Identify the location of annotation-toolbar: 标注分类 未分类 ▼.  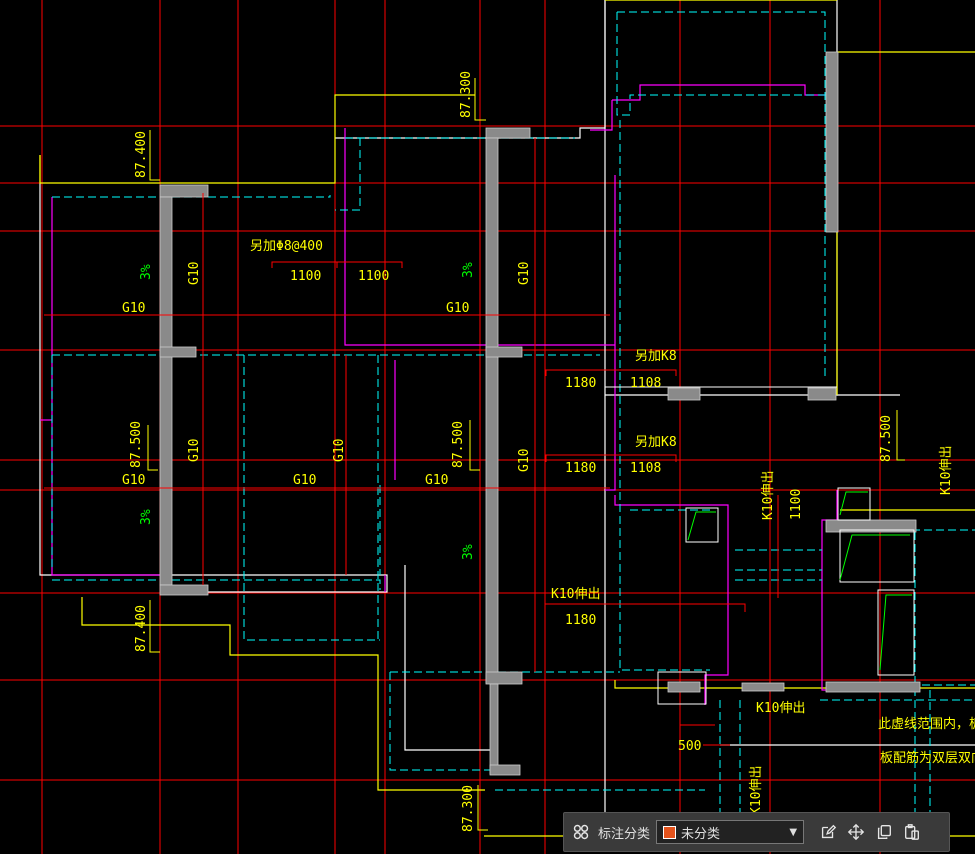
(756, 832).